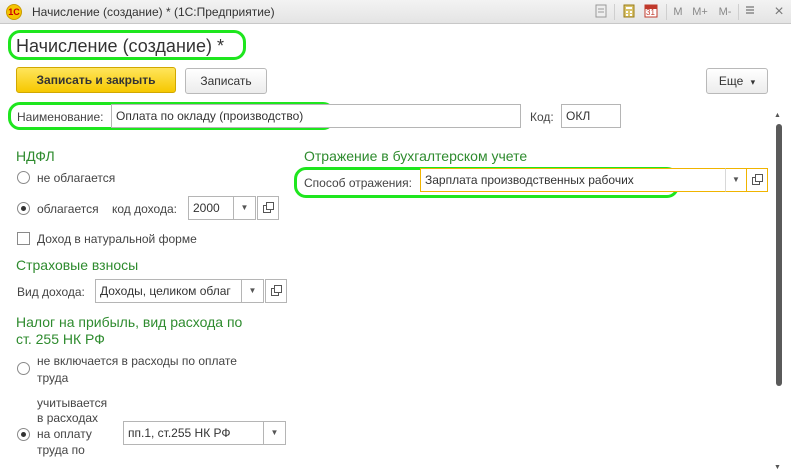  I want to click on income-code-field: 2000, so click(211, 208).